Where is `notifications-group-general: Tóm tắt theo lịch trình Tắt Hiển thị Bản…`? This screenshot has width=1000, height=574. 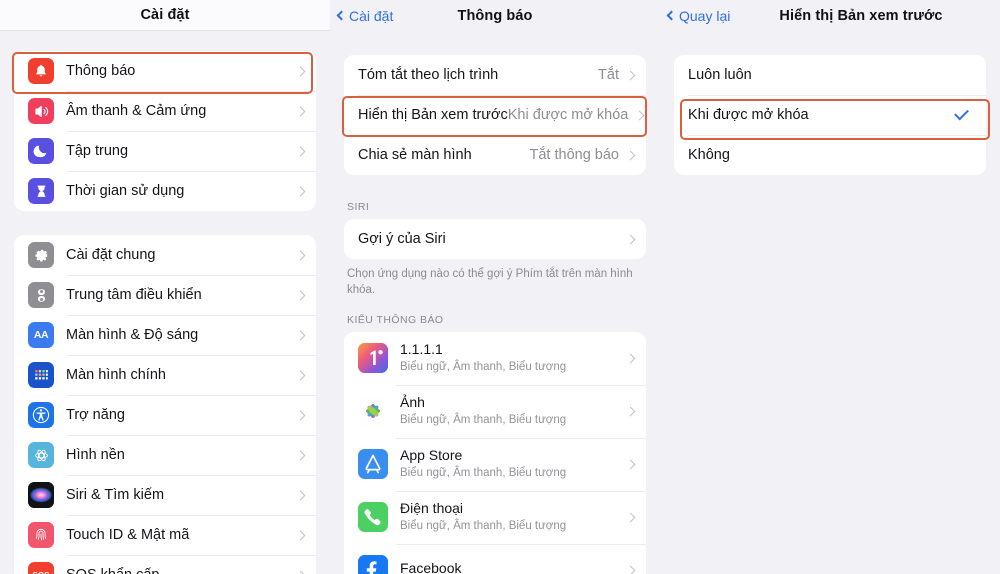 notifications-group-general: Tóm tắt theo lịch trình Tắt Hiển thị Bản… is located at coordinates (495, 115).